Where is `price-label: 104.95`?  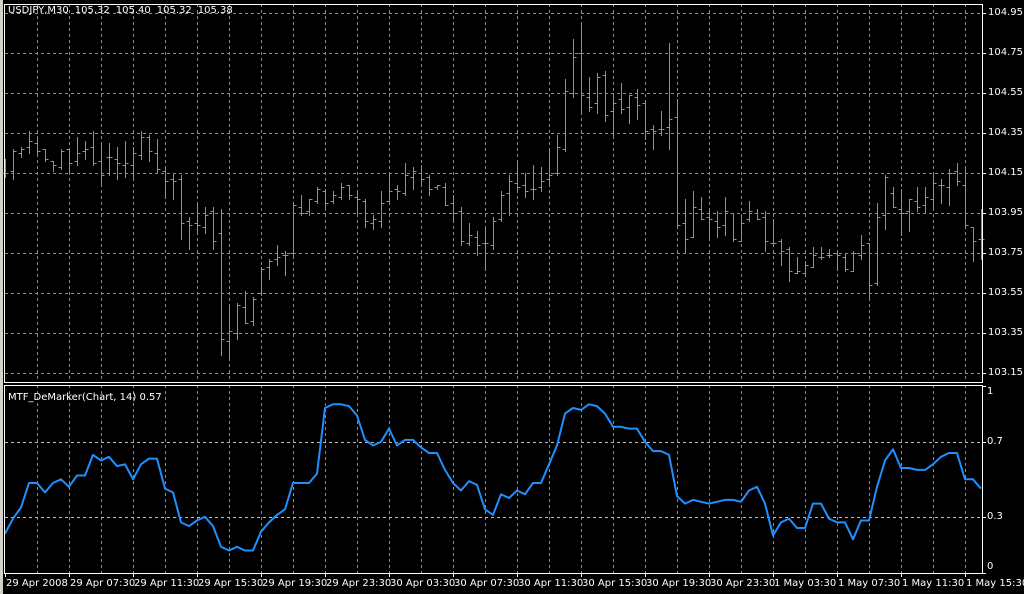 price-label: 104.95 is located at coordinates (1005, 12).